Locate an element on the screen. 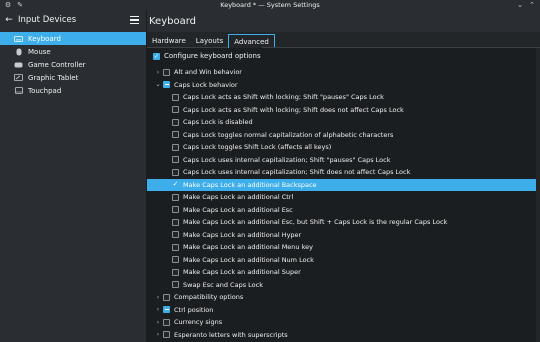 The image size is (540, 342). option-checkbox: ✓ is located at coordinates (175, 184).